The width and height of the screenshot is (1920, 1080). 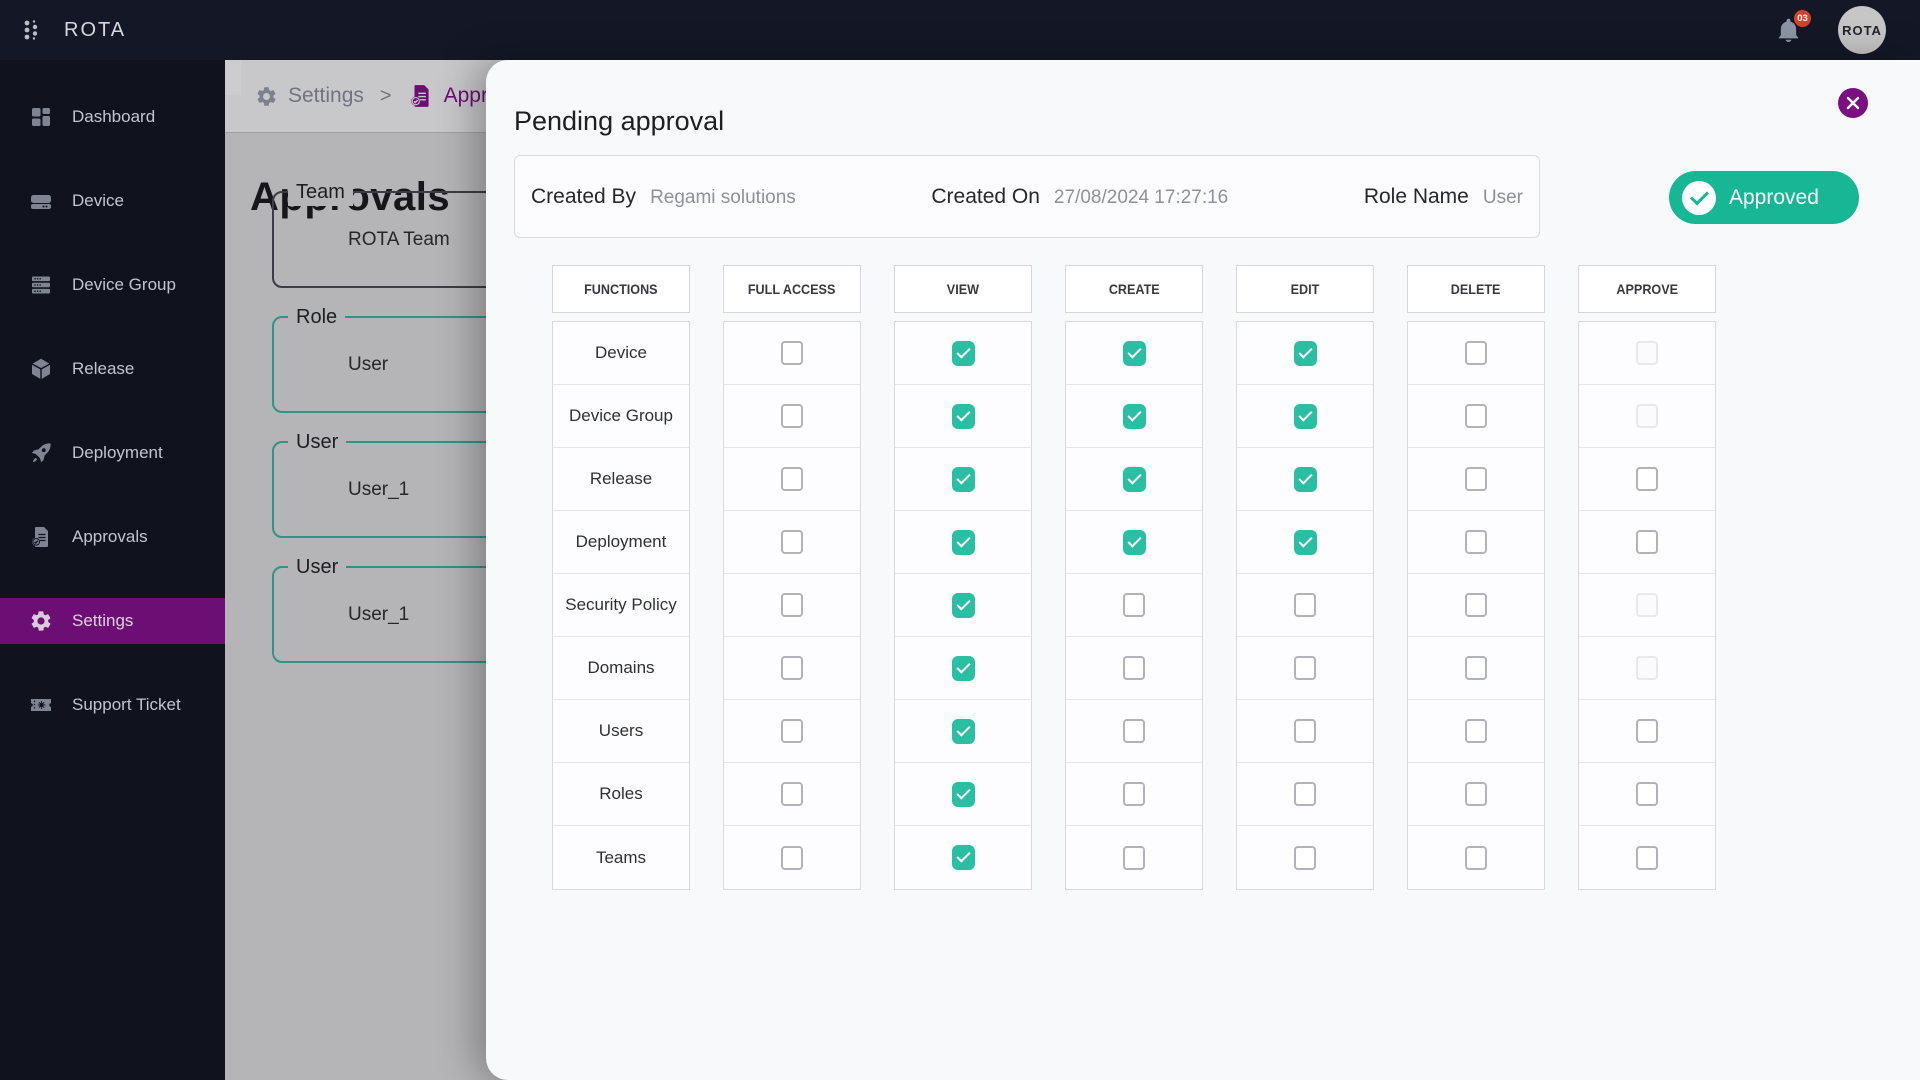 I want to click on approved-status-button: Approved, so click(x=1764, y=197).